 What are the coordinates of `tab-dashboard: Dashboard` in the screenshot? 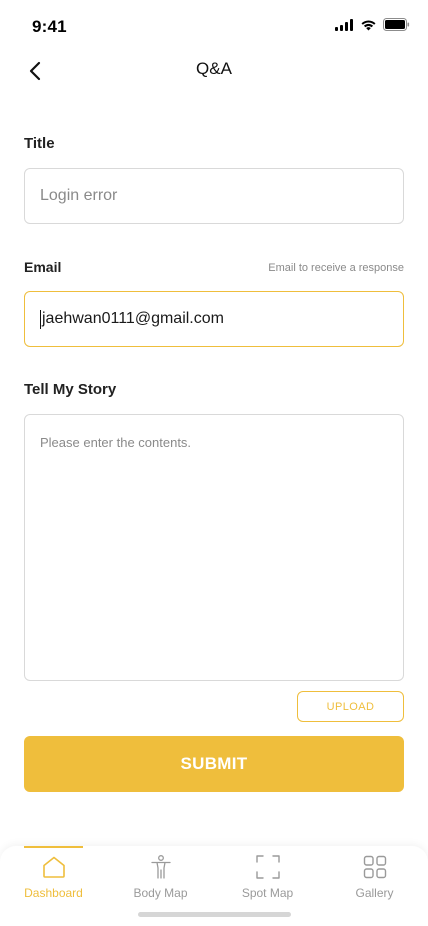 It's located at (53, 876).